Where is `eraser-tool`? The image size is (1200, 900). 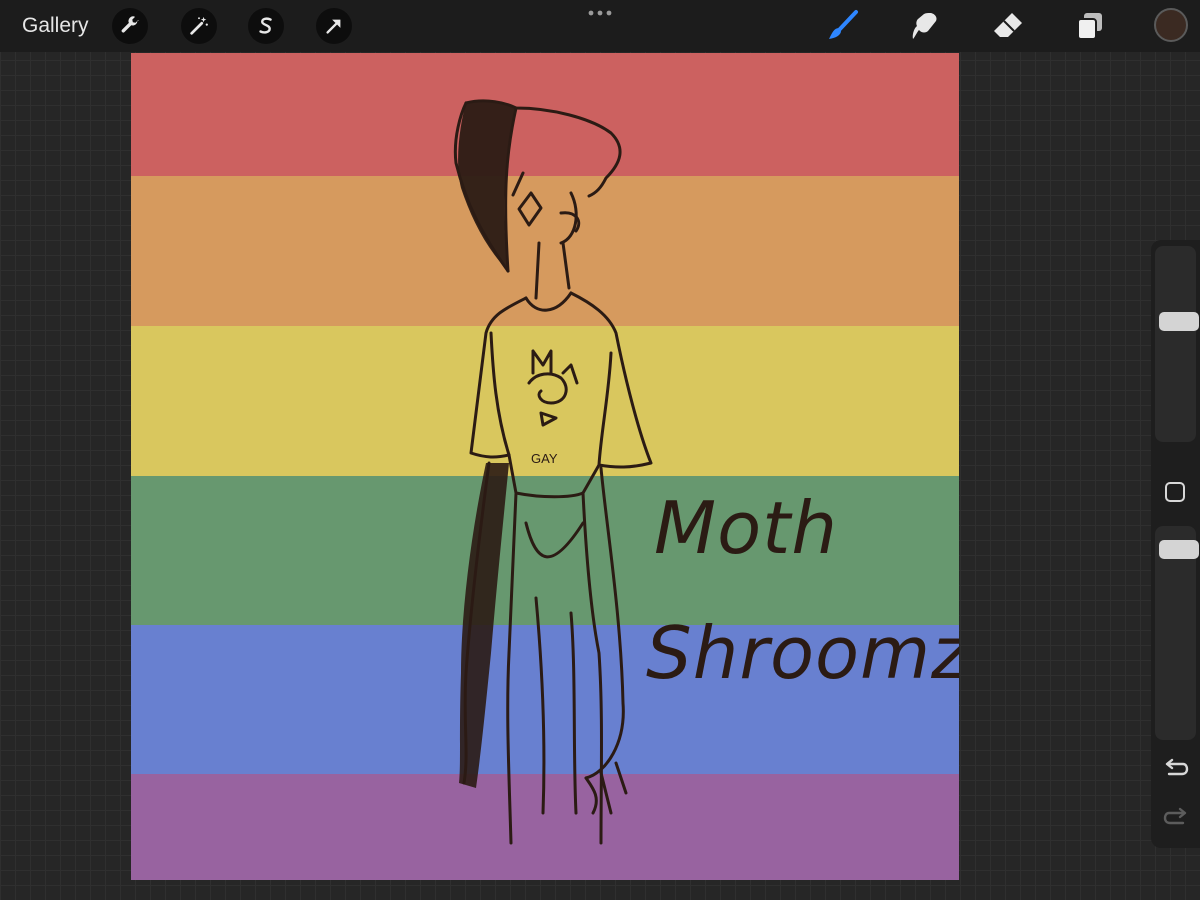
eraser-tool is located at coordinates (1008, 26).